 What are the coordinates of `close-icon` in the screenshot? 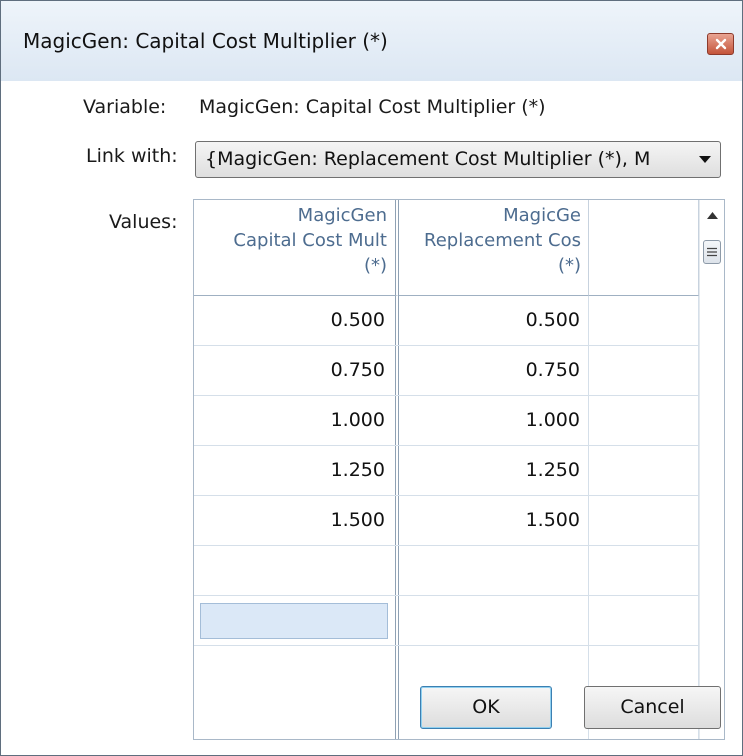 It's located at (721, 44).